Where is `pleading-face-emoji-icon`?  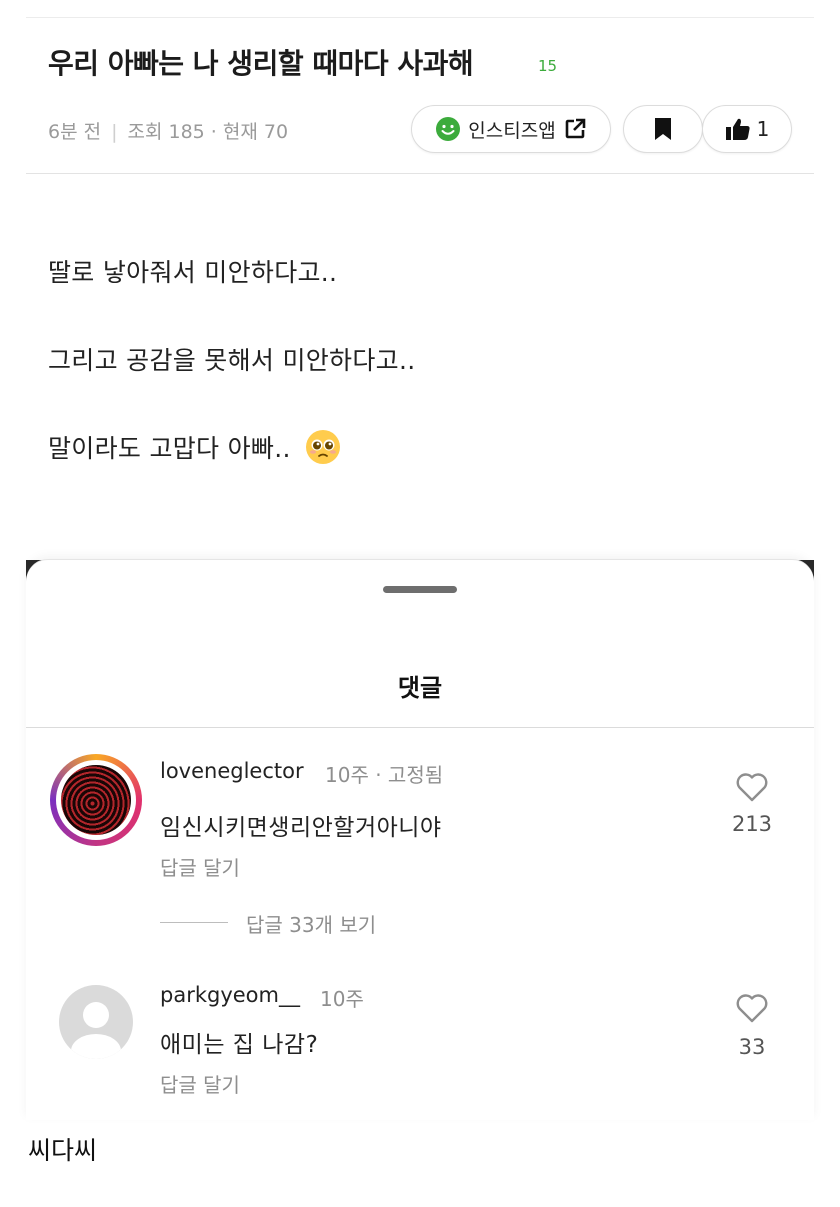
pleading-face-emoji-icon is located at coordinates (322, 447).